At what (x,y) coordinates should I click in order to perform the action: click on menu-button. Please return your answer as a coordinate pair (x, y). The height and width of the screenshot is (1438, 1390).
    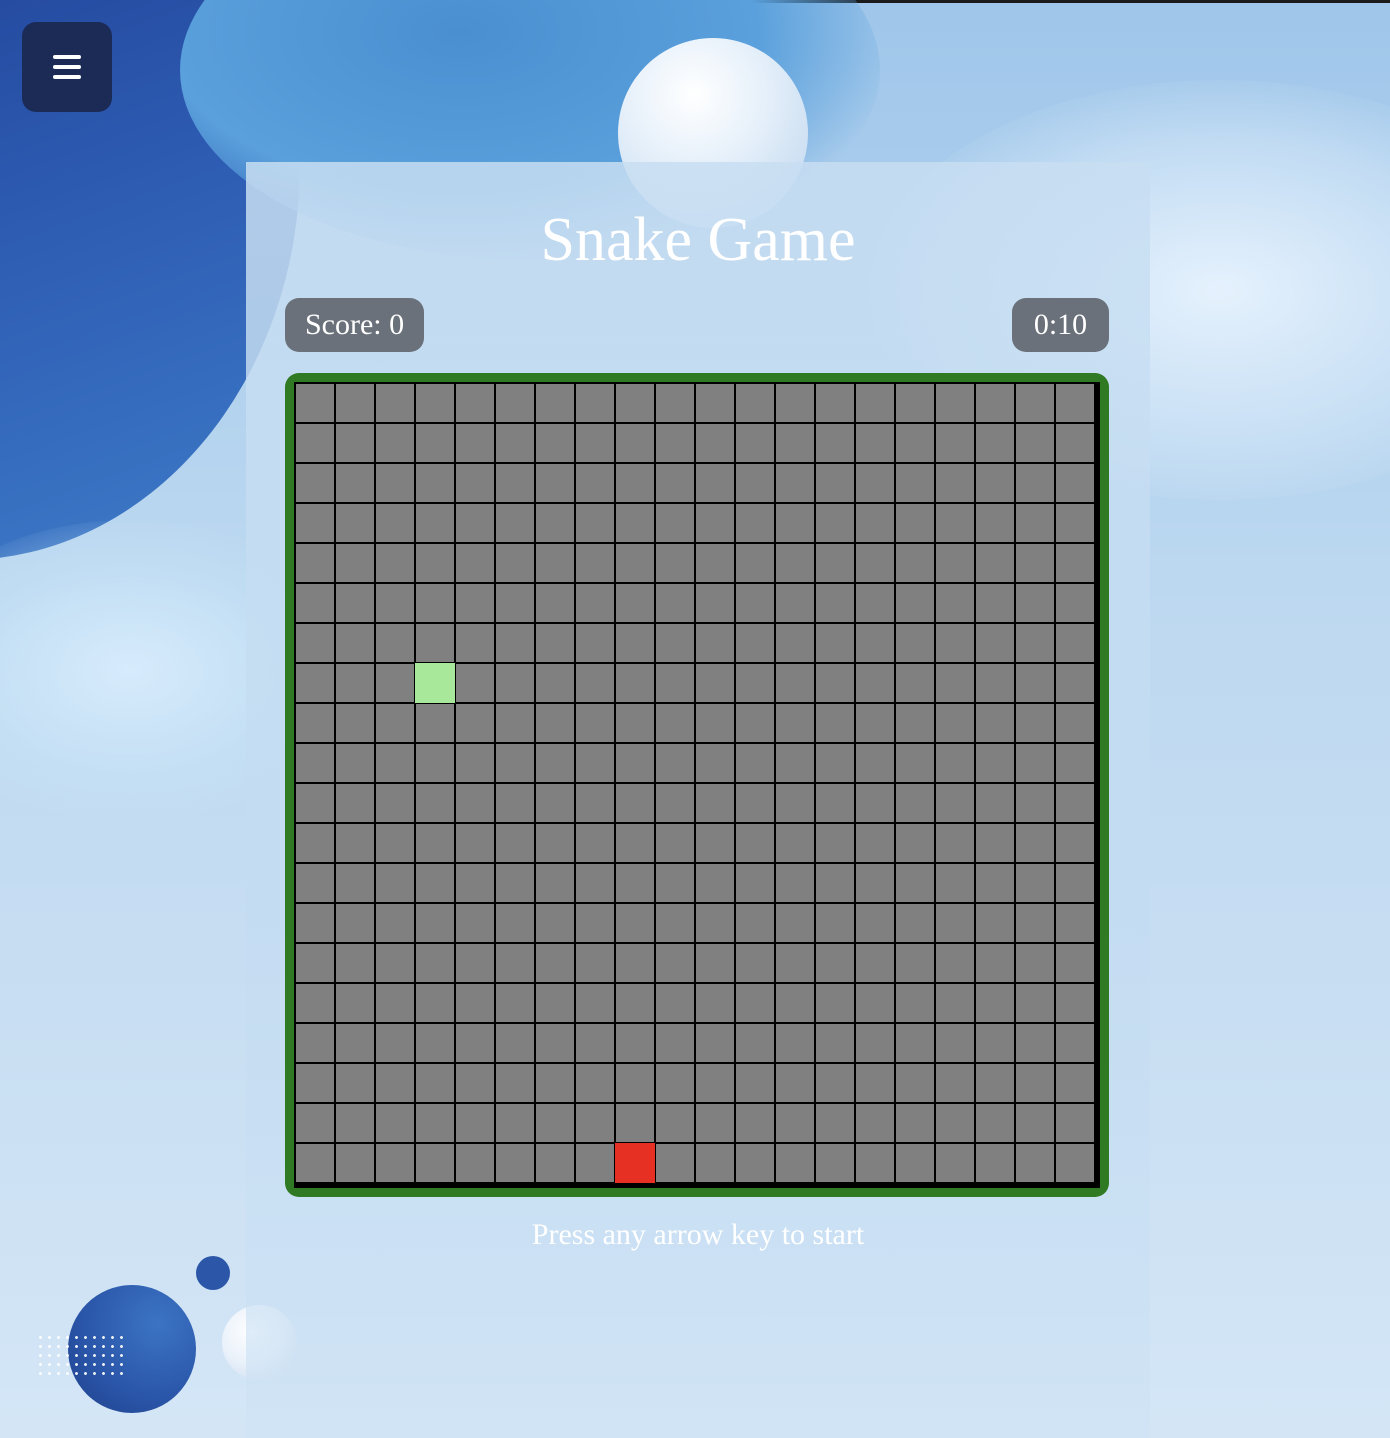
    Looking at the image, I should click on (67, 67).